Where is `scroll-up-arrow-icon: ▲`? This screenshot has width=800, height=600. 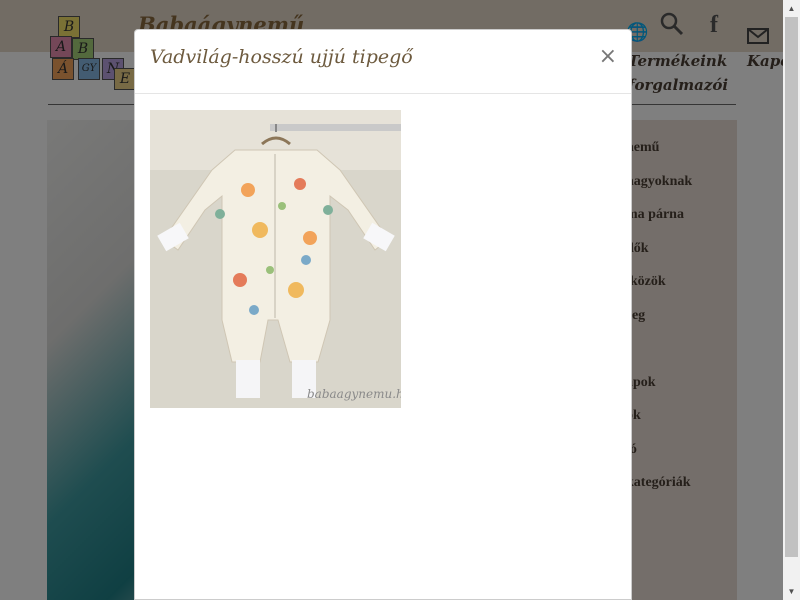
scroll-up-arrow-icon: ▲ is located at coordinates (791, 8).